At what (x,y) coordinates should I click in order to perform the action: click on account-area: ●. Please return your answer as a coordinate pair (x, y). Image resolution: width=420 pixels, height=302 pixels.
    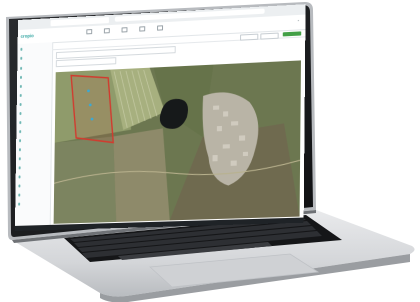
    Looking at the image, I should click on (299, 20).